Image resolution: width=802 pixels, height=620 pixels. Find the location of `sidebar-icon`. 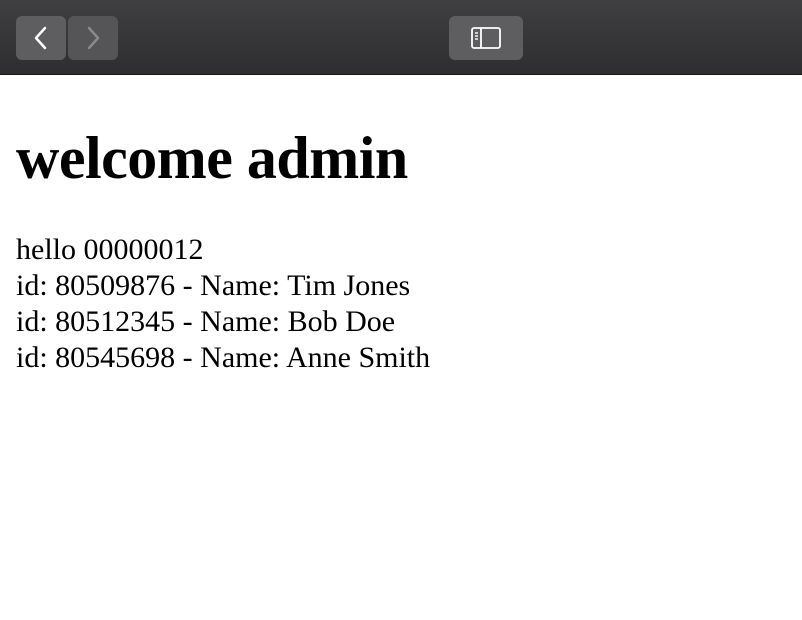

sidebar-icon is located at coordinates (486, 38).